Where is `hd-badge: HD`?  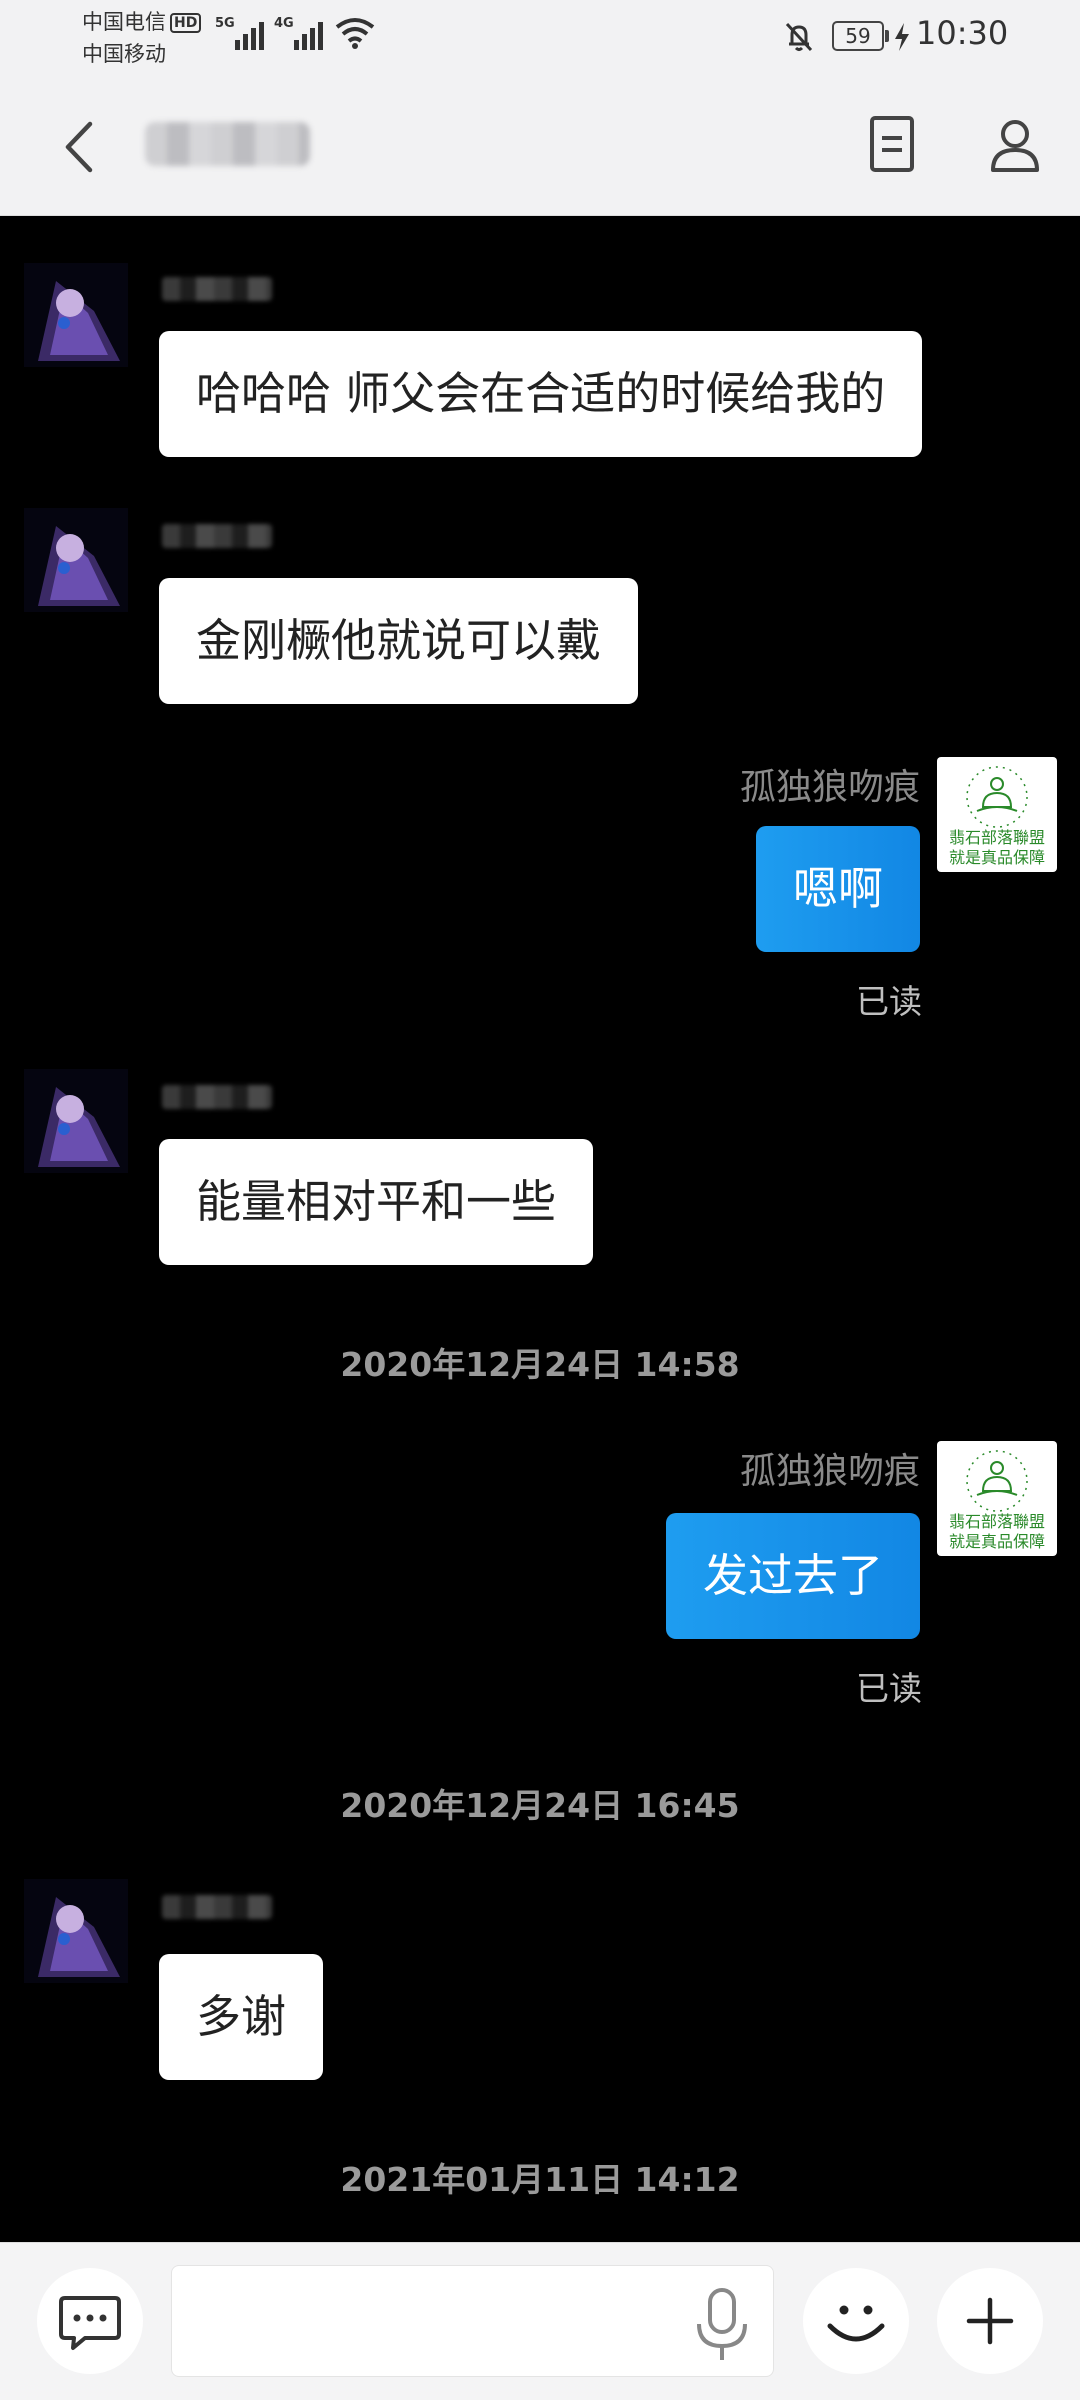
hd-badge: HD is located at coordinates (186, 23).